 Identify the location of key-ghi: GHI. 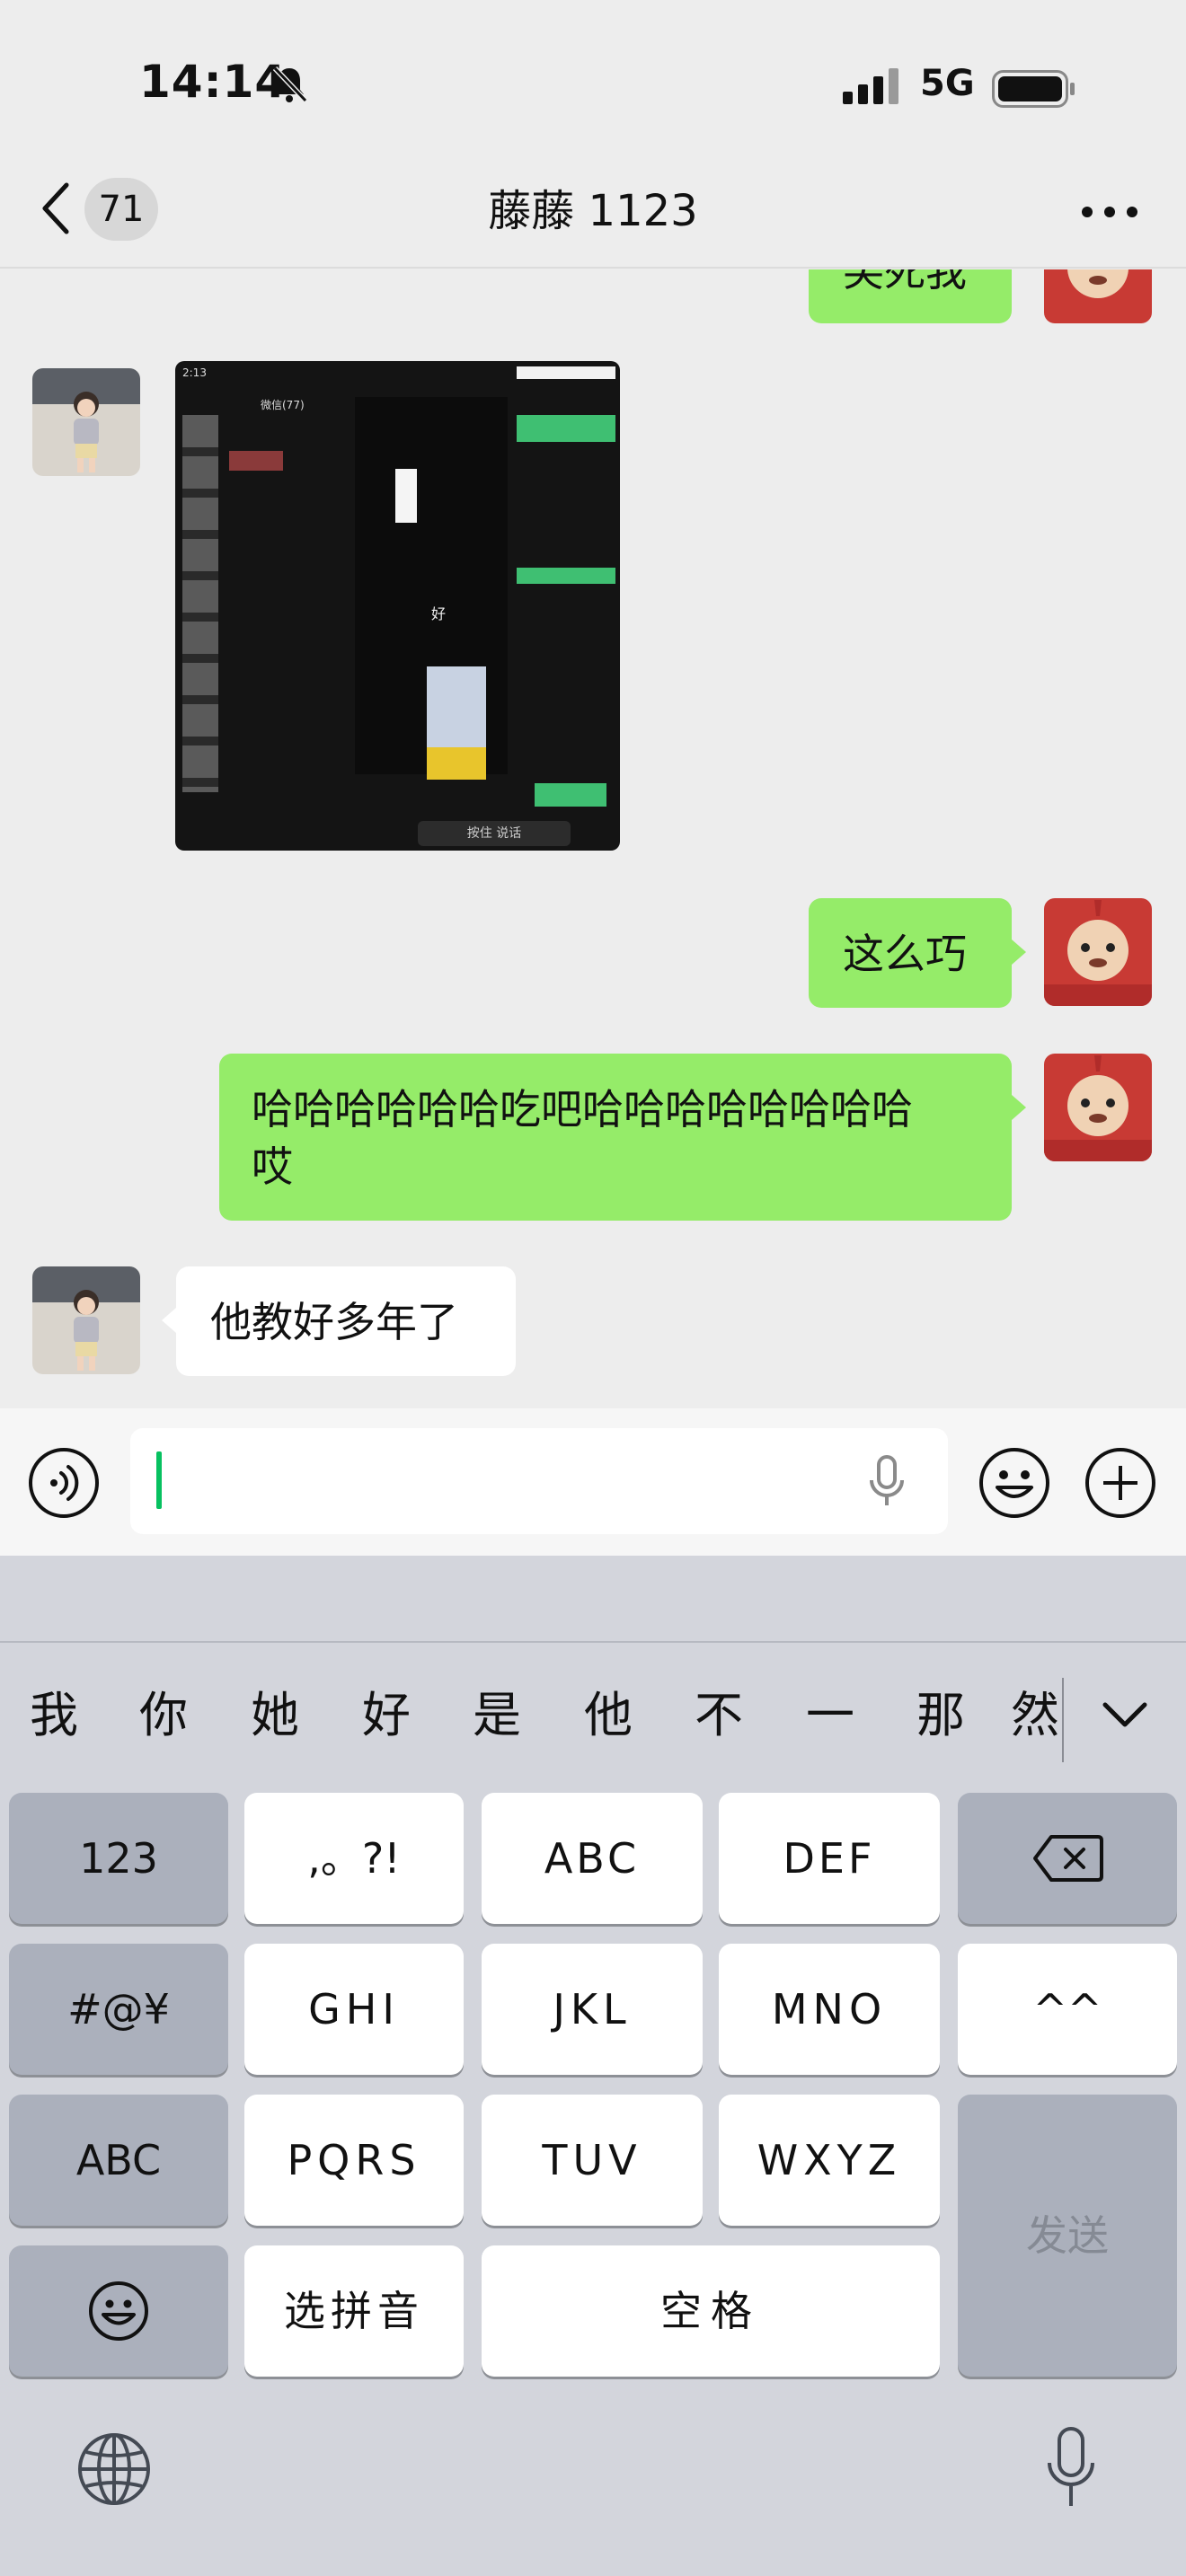
(354, 2009).